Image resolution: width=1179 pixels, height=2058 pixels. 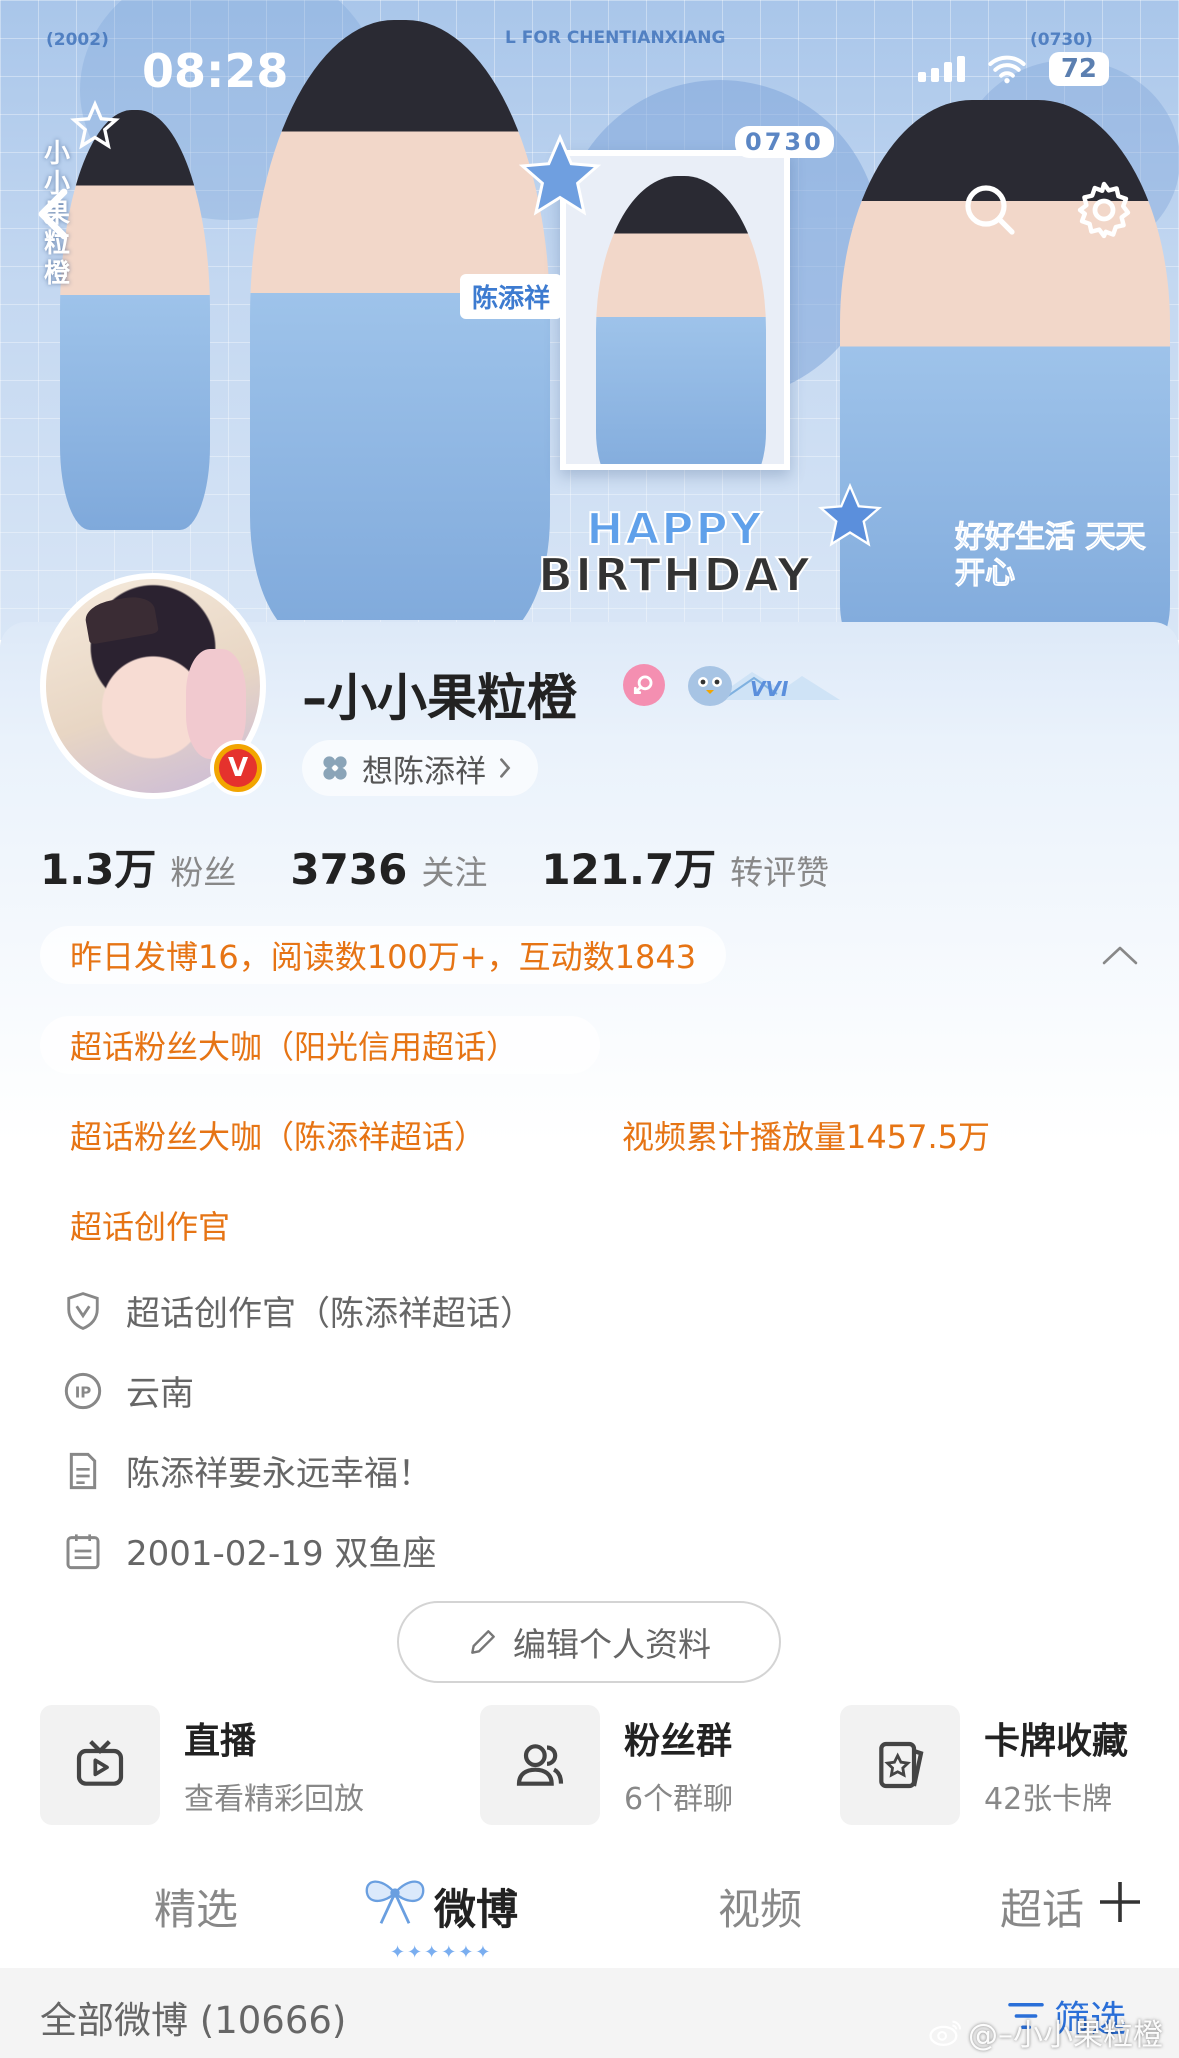 I want to click on tile-subtitle: 6个群聊, so click(x=679, y=1799).